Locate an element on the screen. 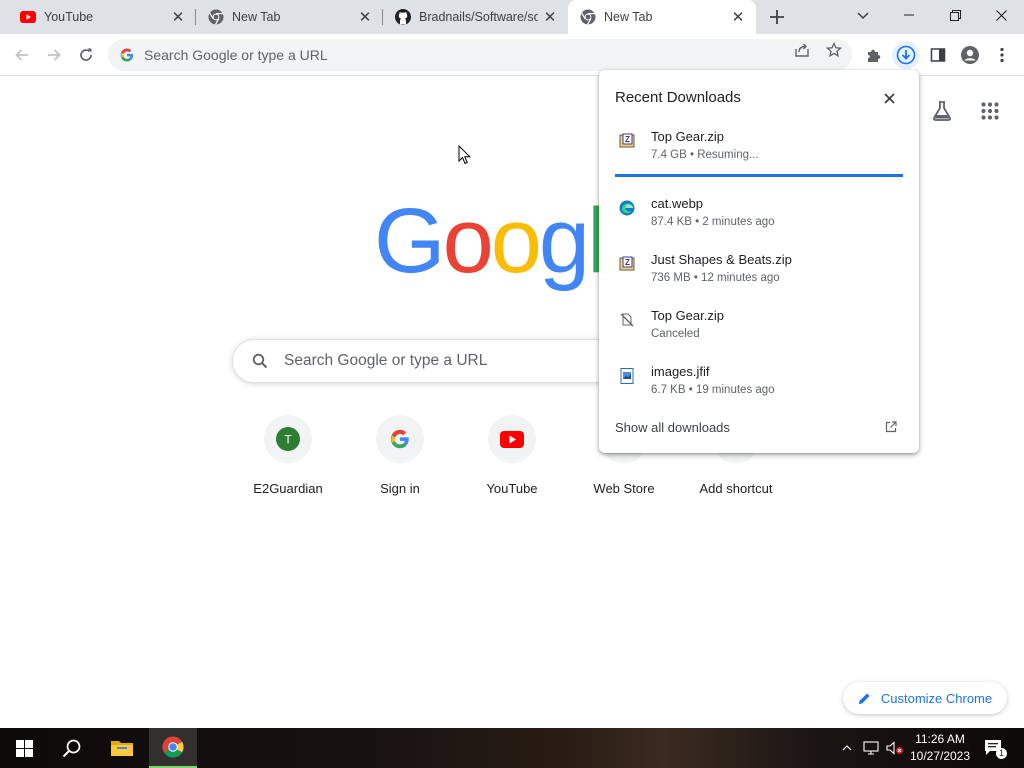 The image size is (1024, 768). taskbar-file-explorer is located at coordinates (122, 748).